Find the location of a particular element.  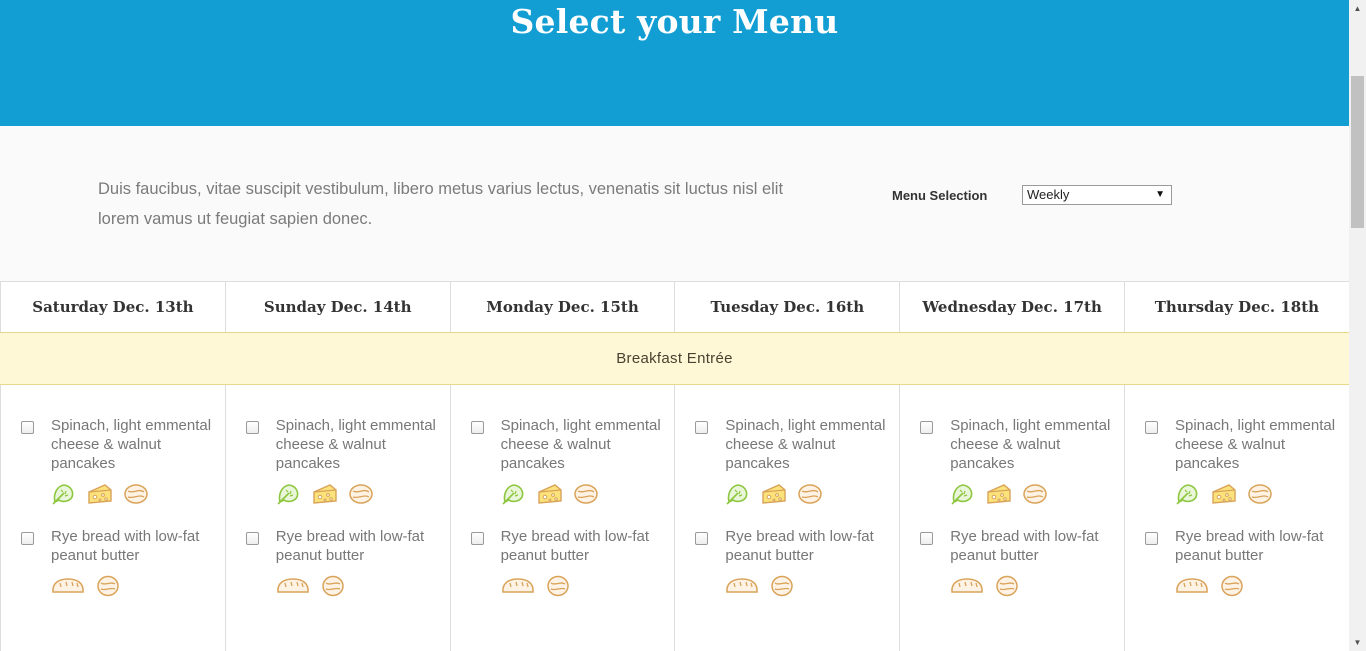

scrollbar-thumb is located at coordinates (1357, 152).